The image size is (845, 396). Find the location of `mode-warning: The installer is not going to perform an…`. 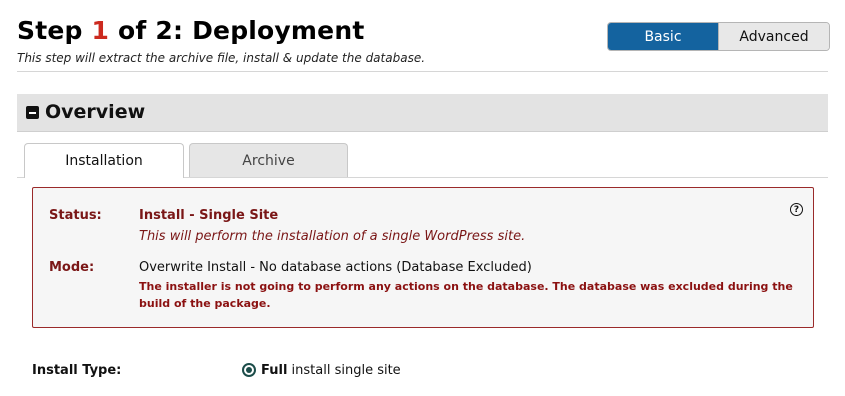

mode-warning: The installer is not going to perform an… is located at coordinates (466, 295).